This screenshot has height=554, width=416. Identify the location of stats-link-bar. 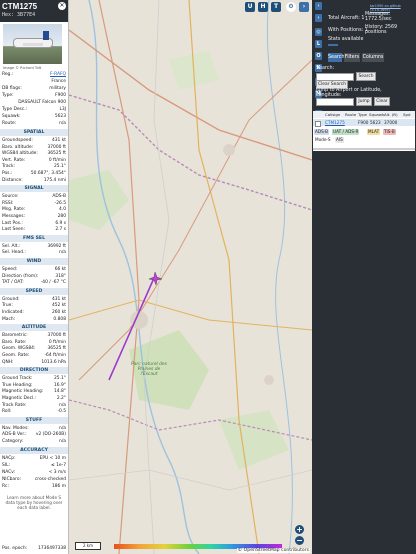
(333, 45).